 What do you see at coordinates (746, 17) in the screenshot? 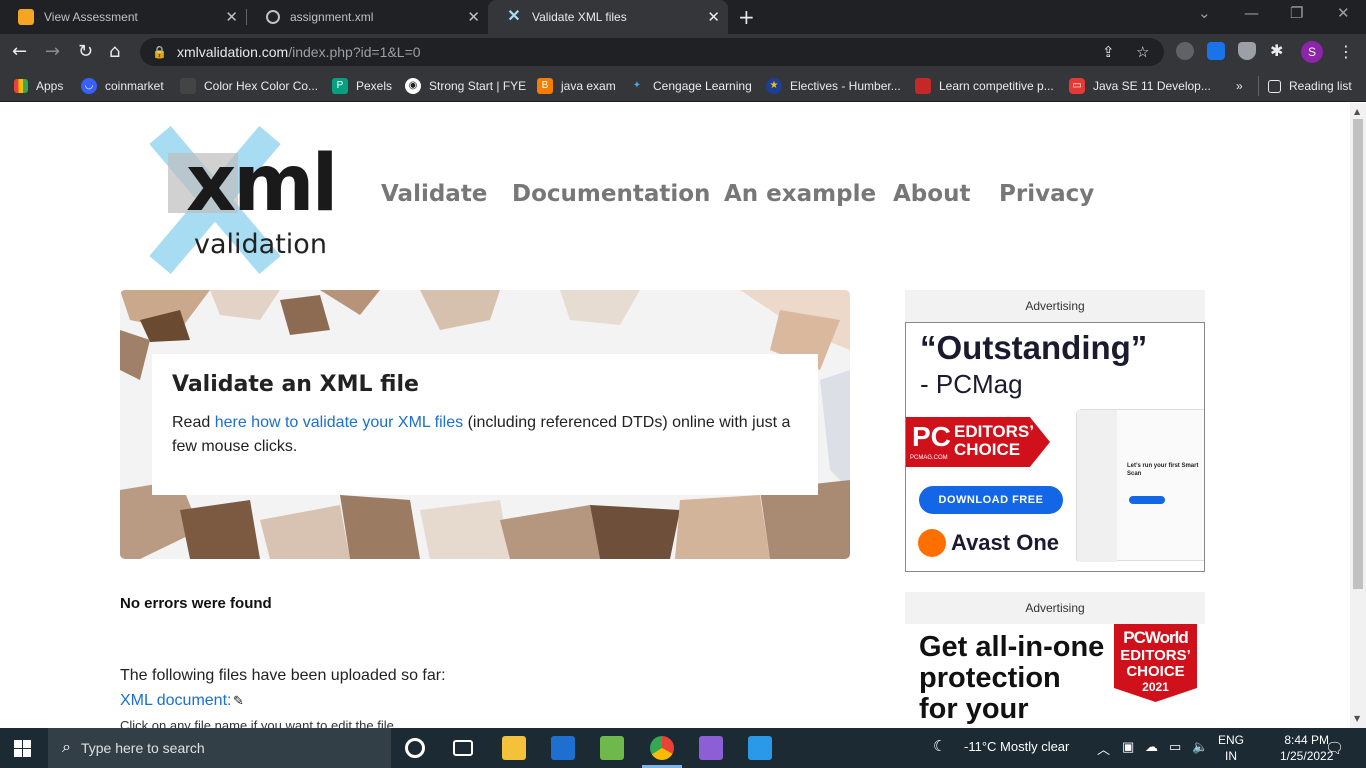
I see `new-tab-button: +` at bounding box center [746, 17].